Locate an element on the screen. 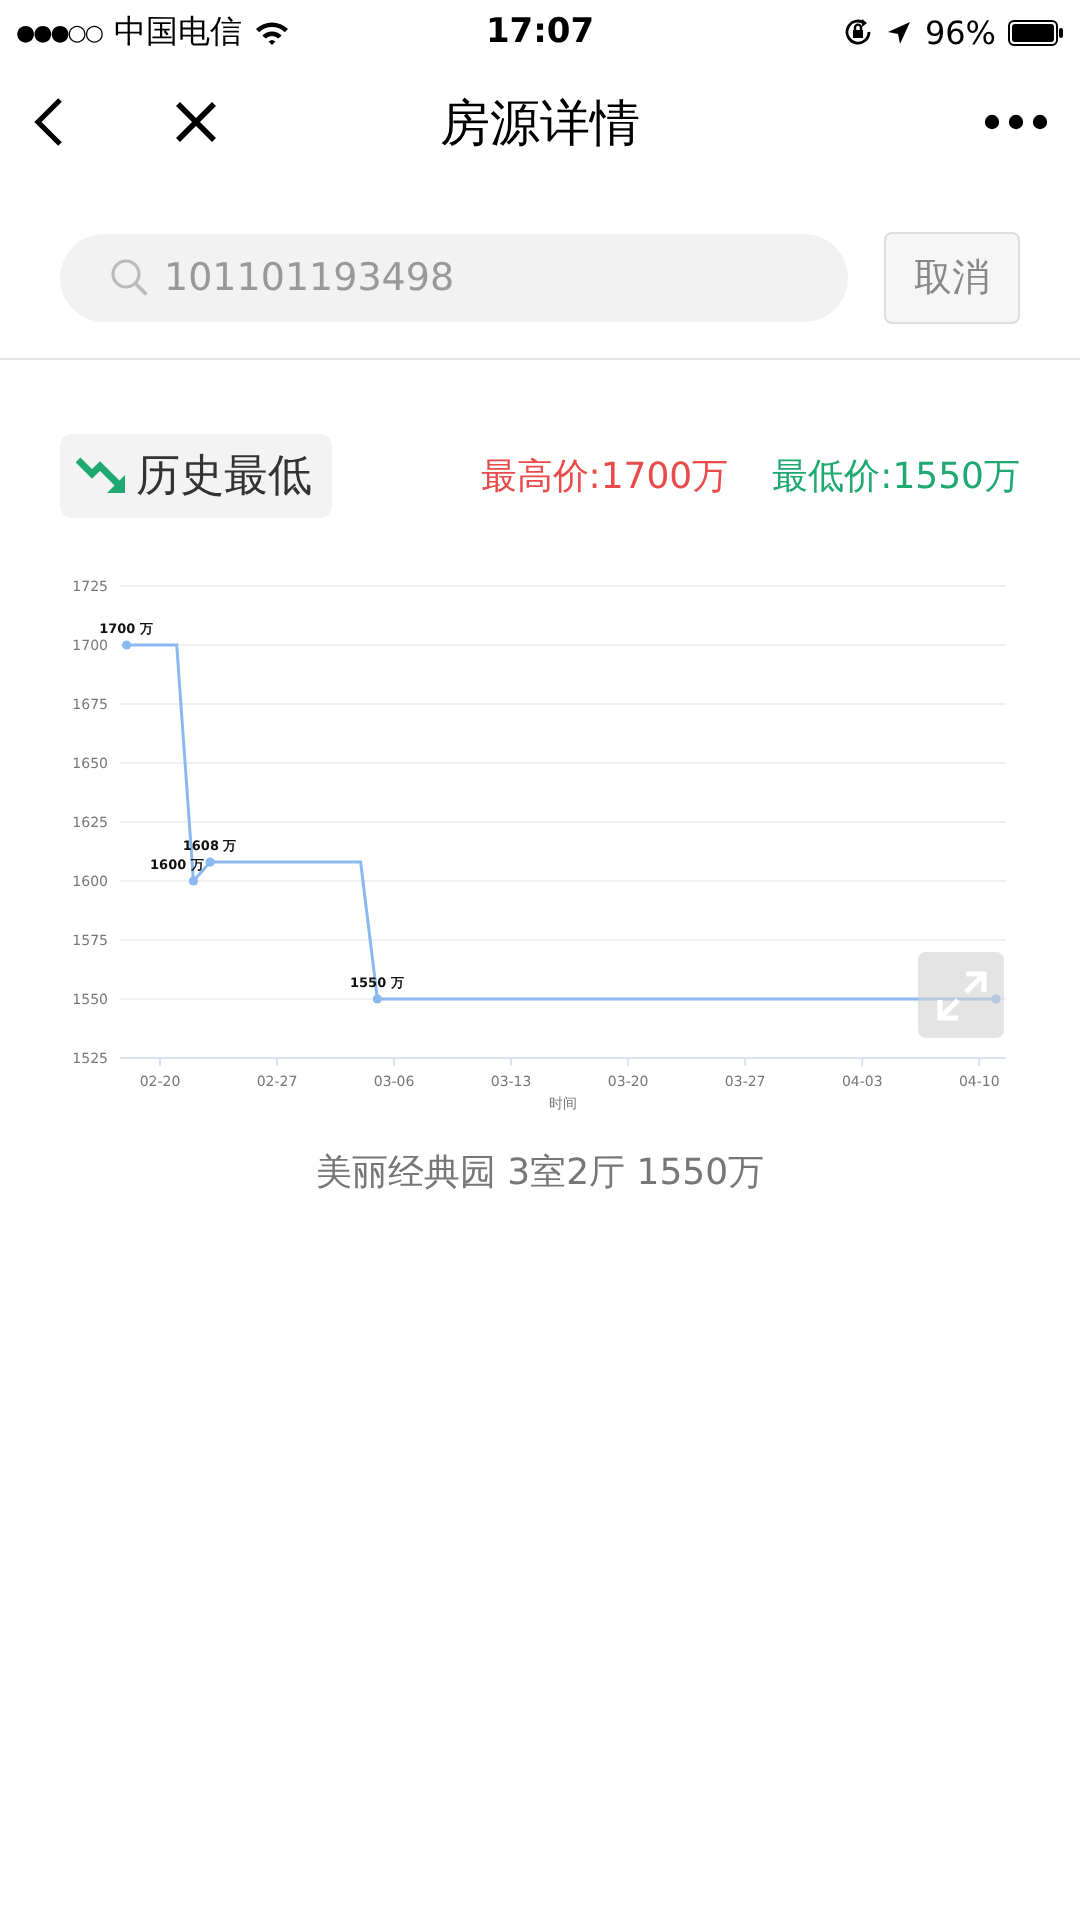 The image size is (1080, 1920). more-icon is located at coordinates (1016, 122).